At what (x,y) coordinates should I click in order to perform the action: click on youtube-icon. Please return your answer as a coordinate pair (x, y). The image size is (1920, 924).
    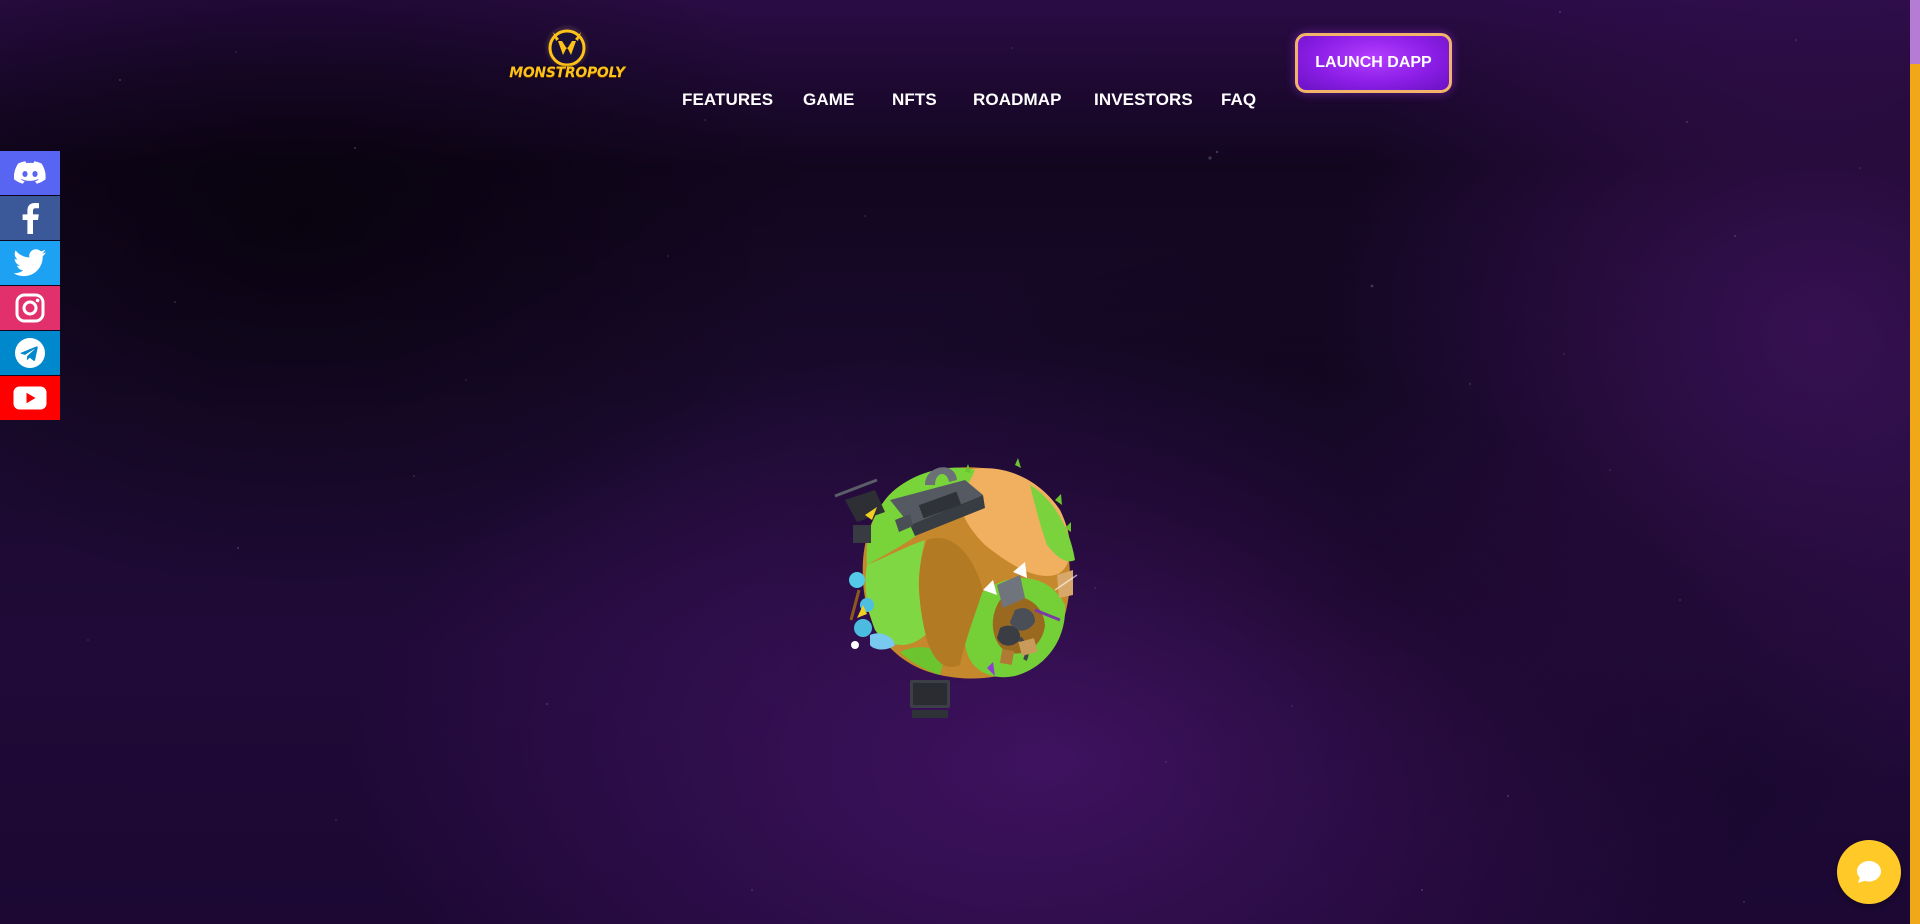
    Looking at the image, I should click on (30, 398).